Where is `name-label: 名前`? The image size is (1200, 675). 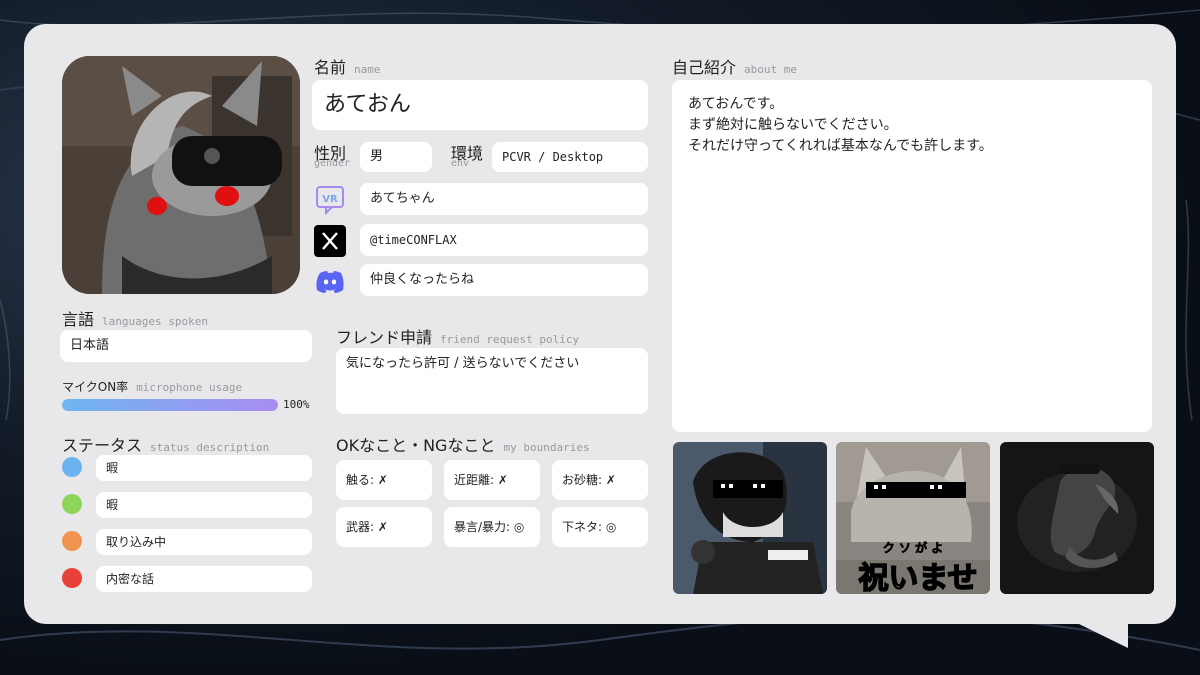 name-label: 名前 is located at coordinates (330, 67).